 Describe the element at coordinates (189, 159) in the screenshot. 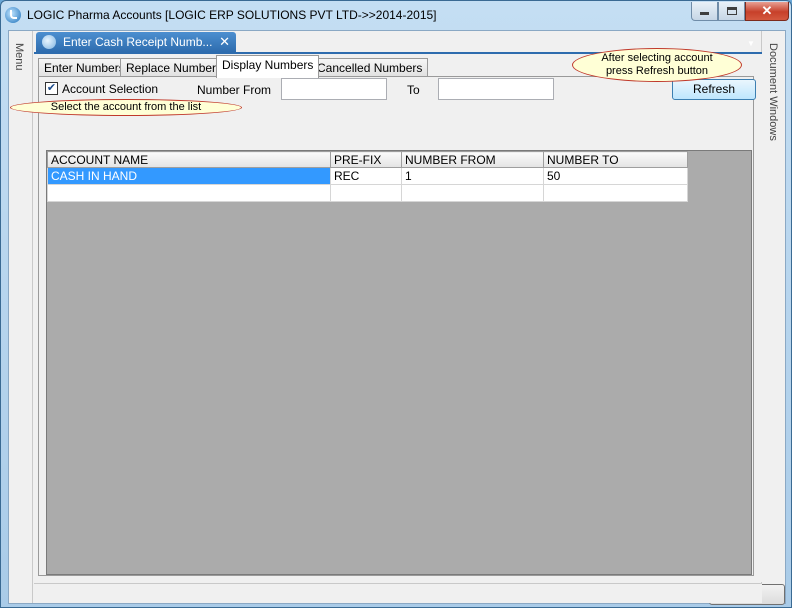

I see `column-header-account-name: ACCOUNT NAME` at that location.